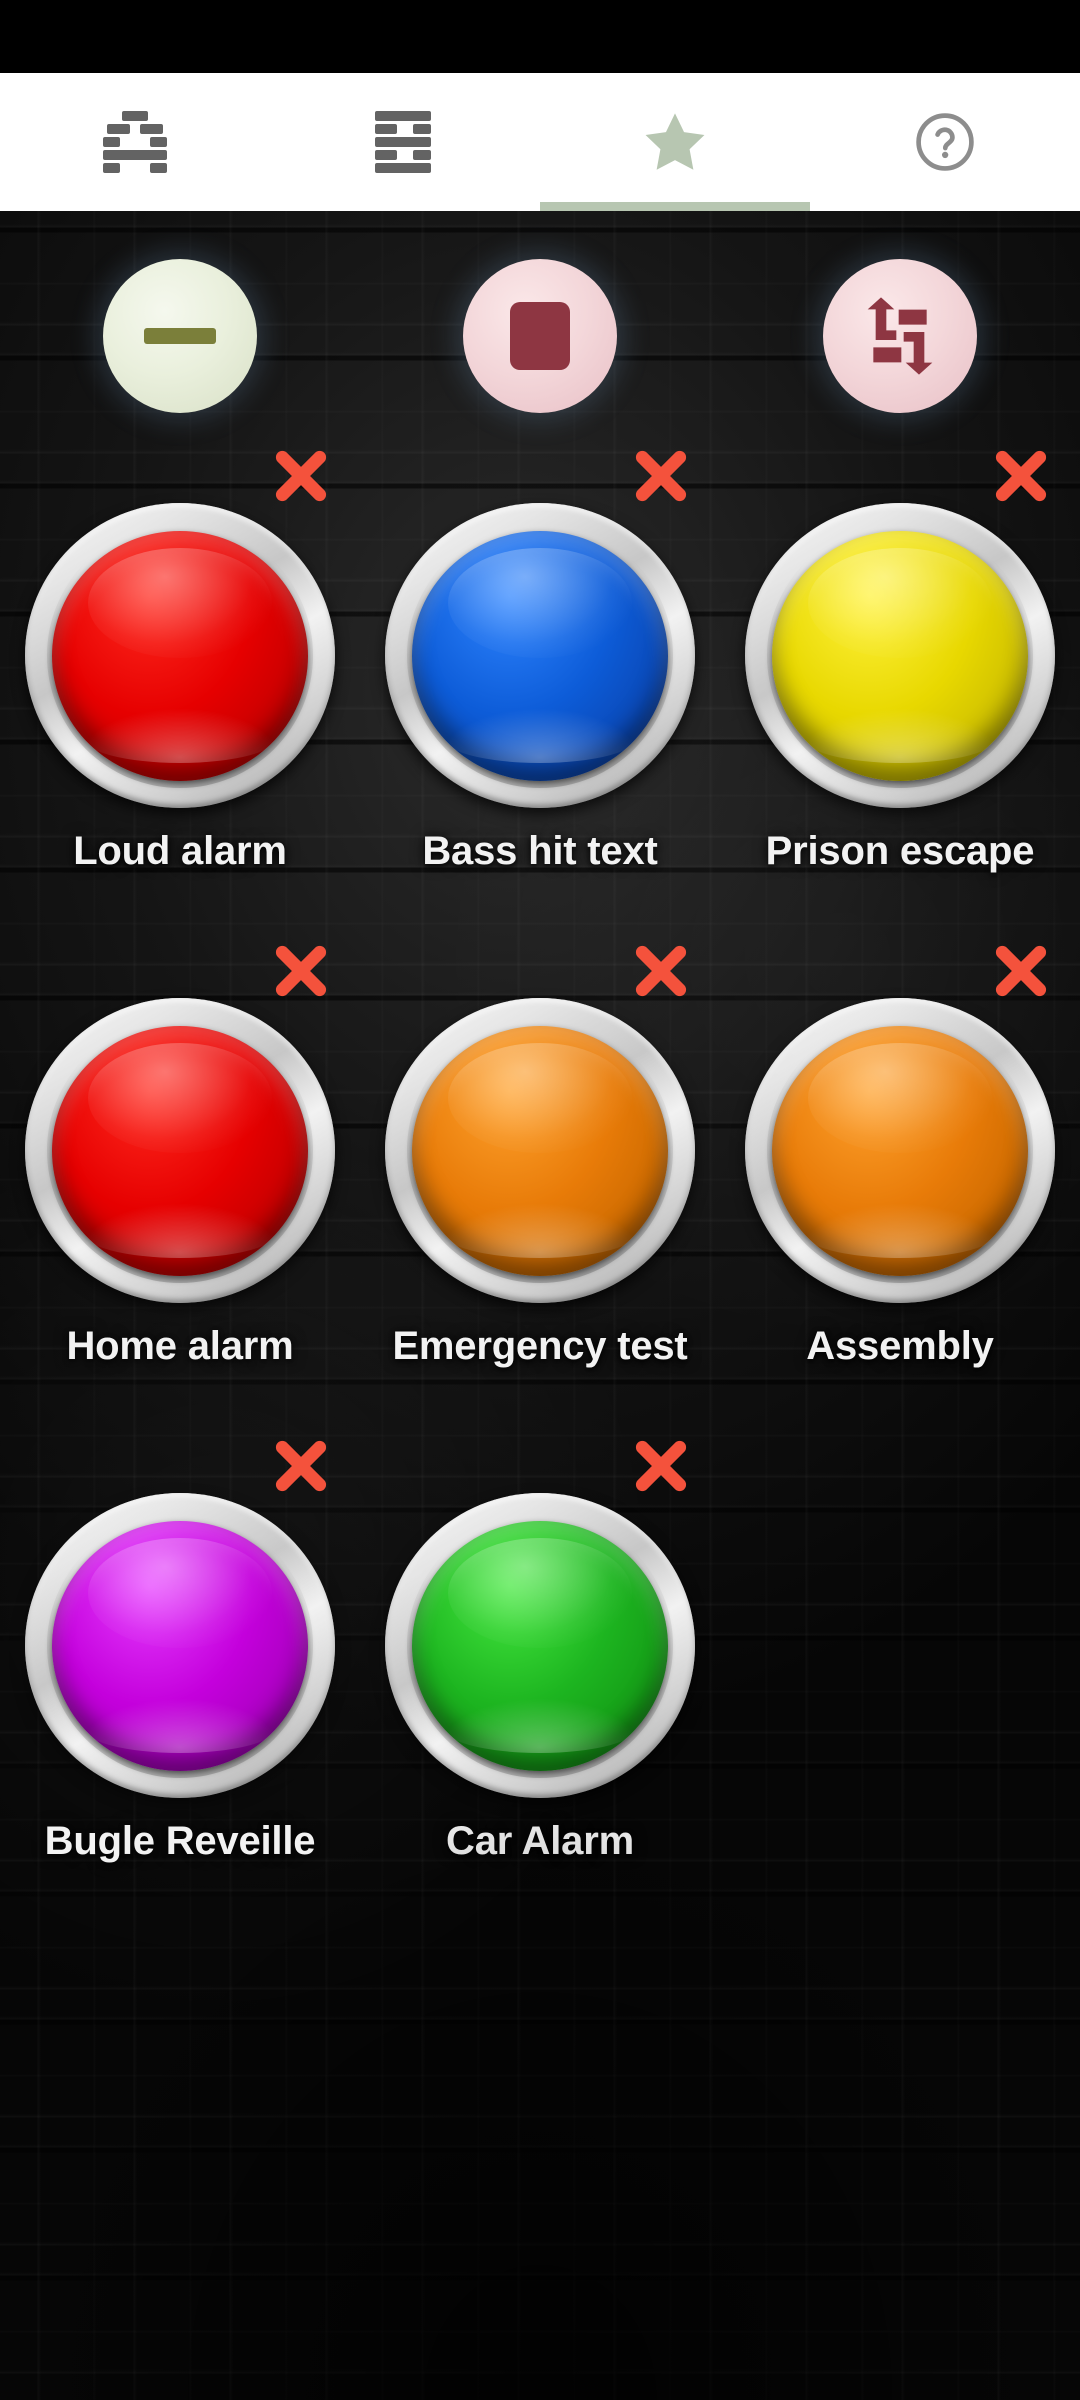 The height and width of the screenshot is (2400, 1080). I want to click on tab-wall, so click(405, 142).